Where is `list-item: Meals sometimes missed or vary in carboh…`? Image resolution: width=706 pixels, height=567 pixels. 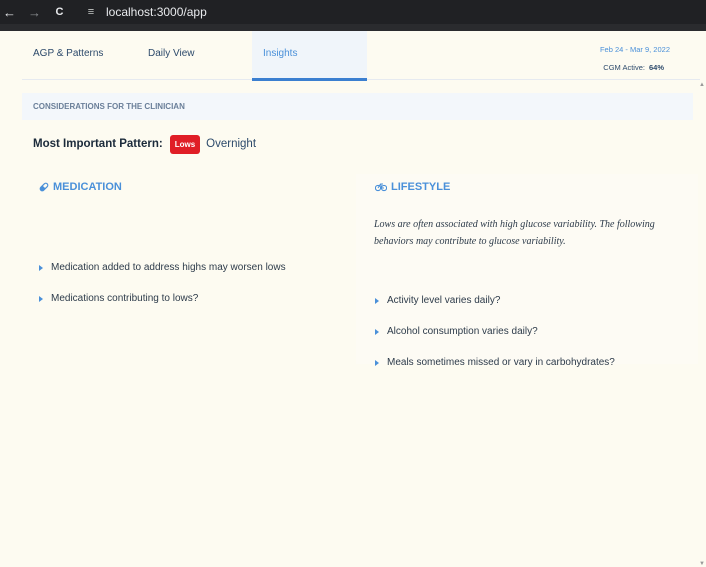
list-item: Meals sometimes missed or vary in carboh… is located at coordinates (495, 362).